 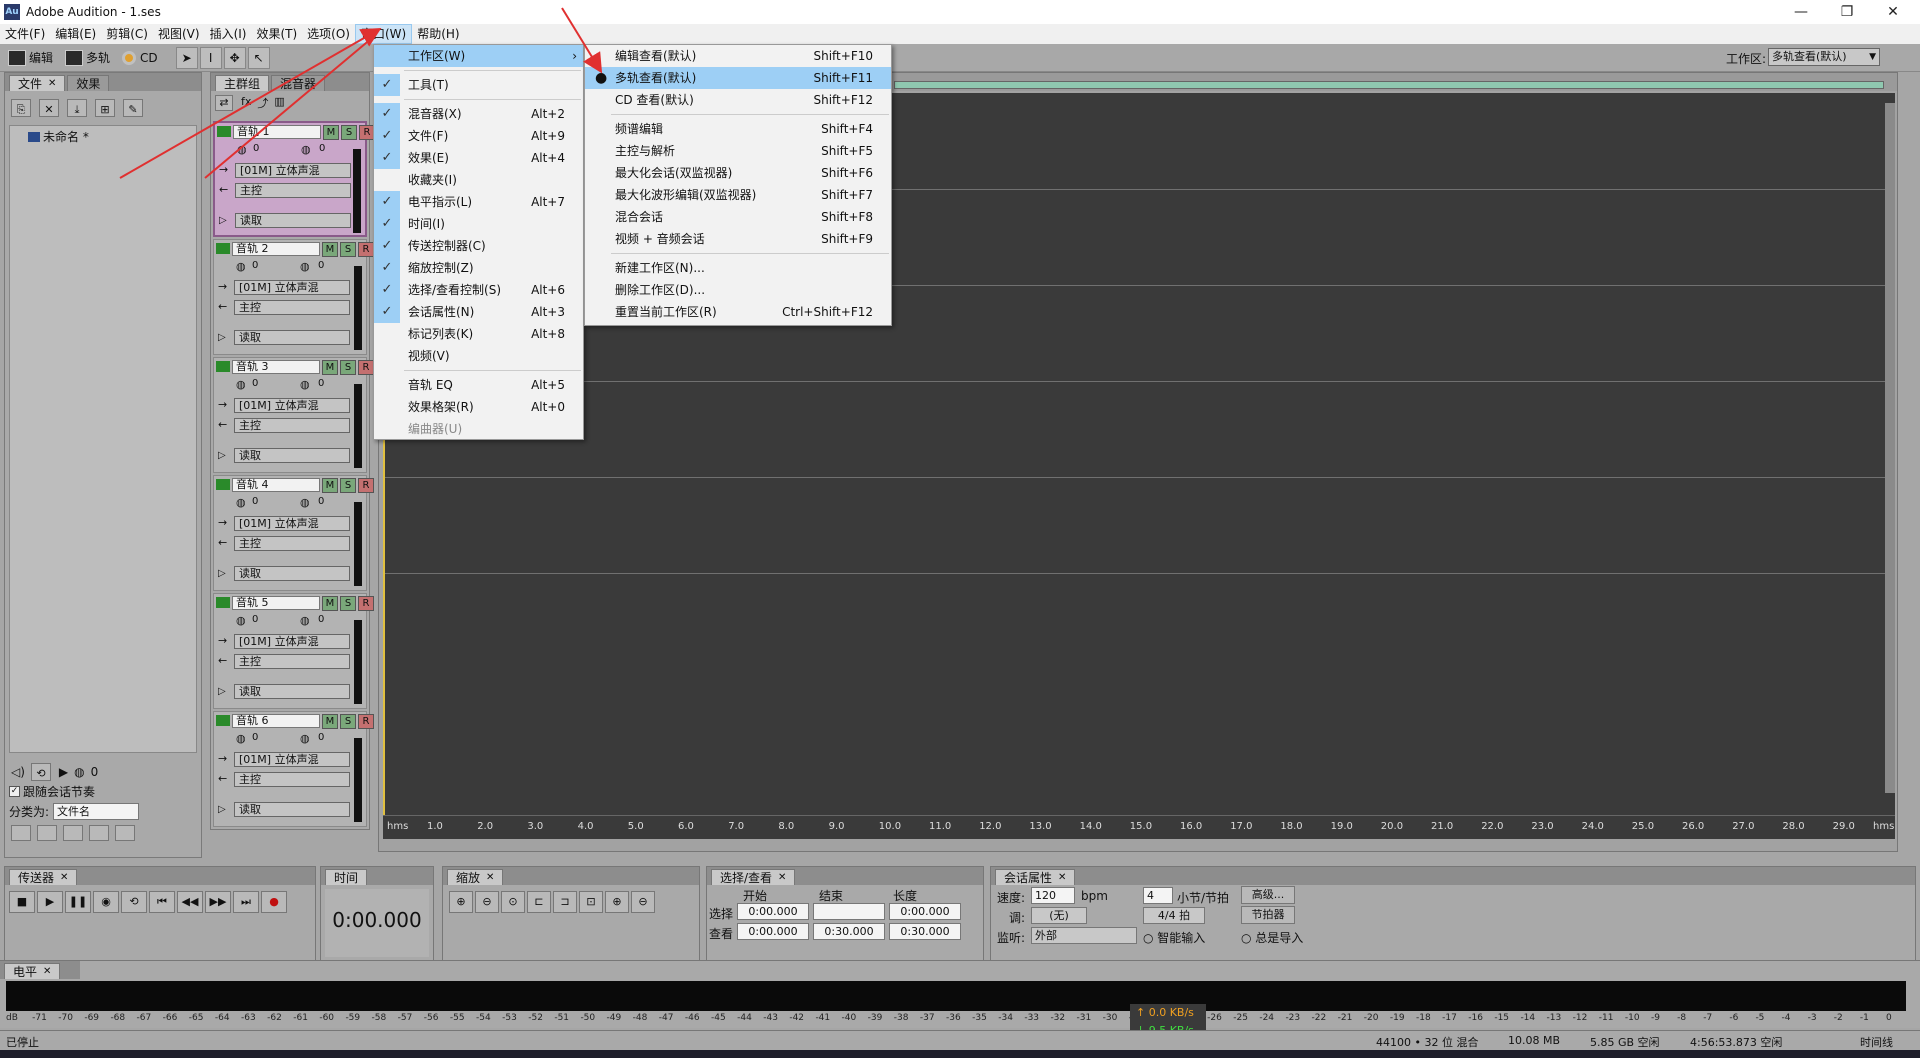 What do you see at coordinates (1890, 448) in the screenshot?
I see `vertical-scrollbar` at bounding box center [1890, 448].